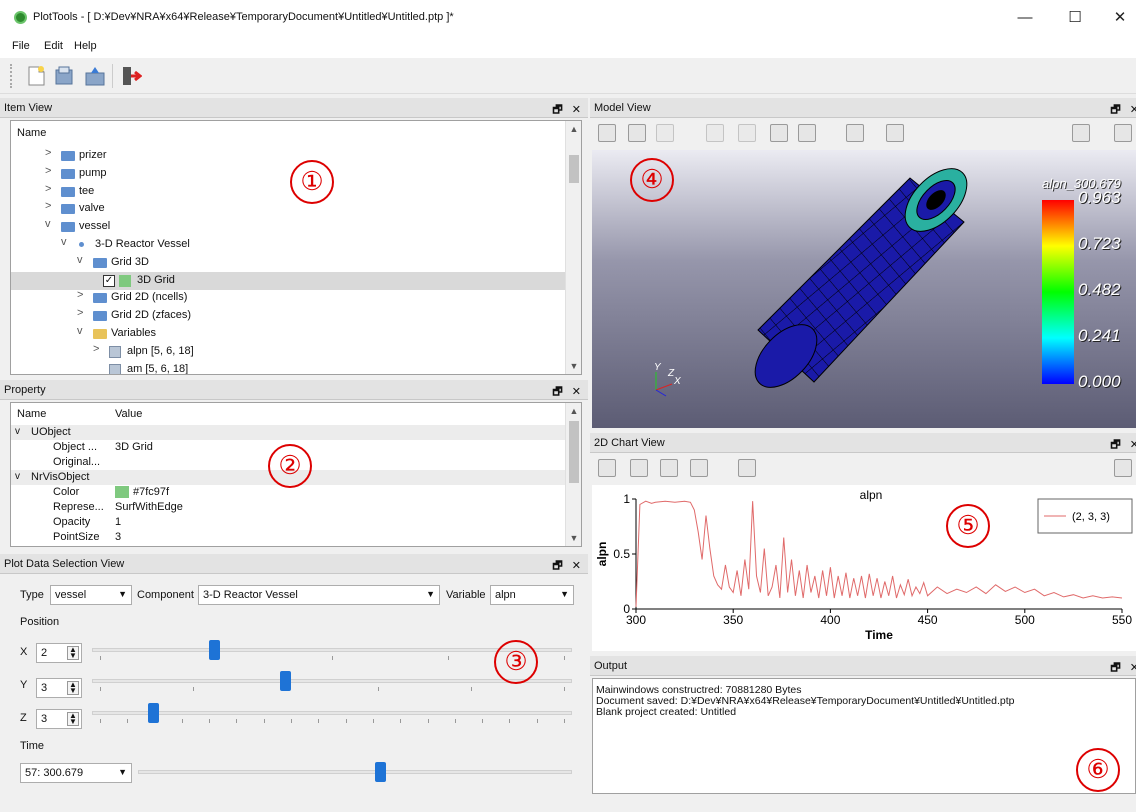  What do you see at coordinates (94, 76) in the screenshot?
I see `save-document-icon` at bounding box center [94, 76].